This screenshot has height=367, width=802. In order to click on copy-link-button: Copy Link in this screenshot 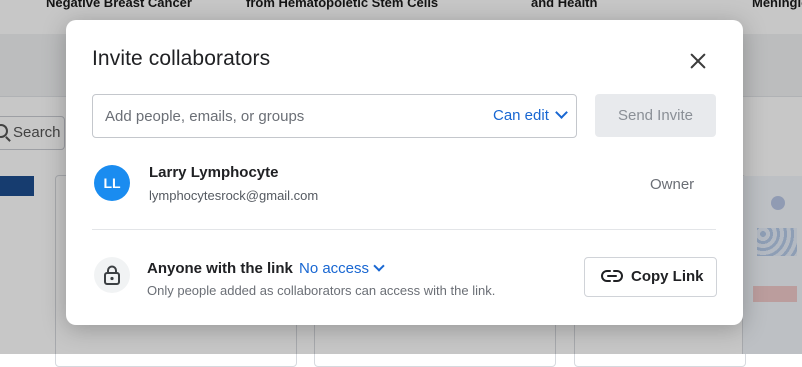, I will do `click(650, 277)`.